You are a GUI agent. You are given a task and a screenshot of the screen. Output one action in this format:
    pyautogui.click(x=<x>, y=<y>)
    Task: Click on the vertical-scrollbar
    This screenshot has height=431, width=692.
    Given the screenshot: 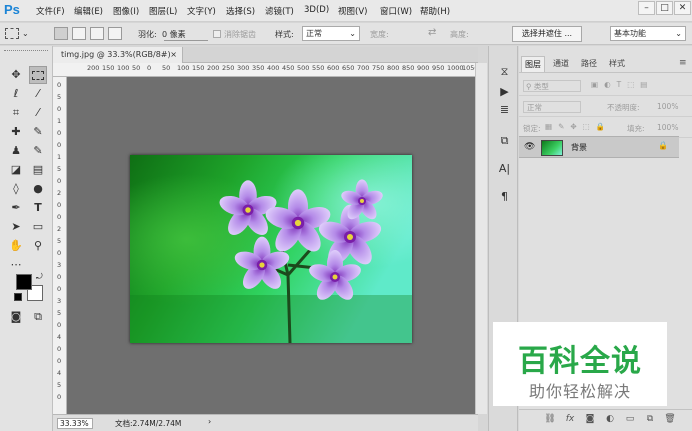 What is the action you would take?
    pyautogui.click(x=481, y=238)
    